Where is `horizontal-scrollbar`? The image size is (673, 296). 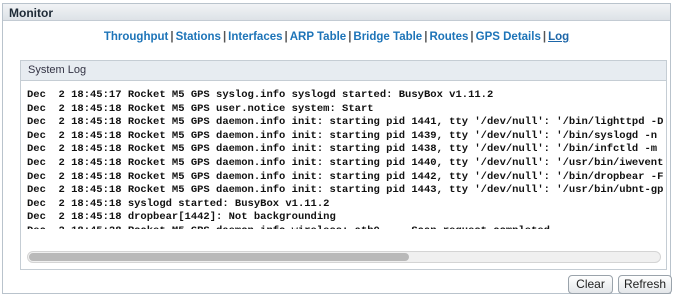
horizontal-scrollbar is located at coordinates (344, 257).